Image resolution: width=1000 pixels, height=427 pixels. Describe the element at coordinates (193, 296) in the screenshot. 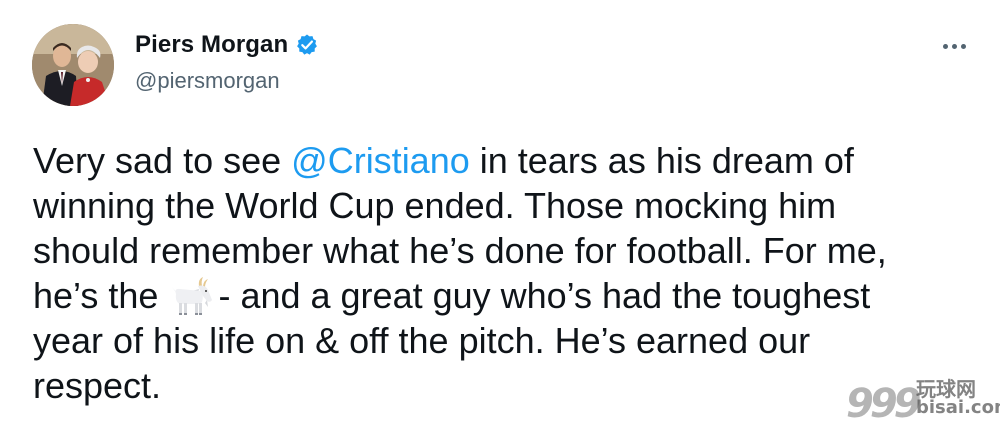

I see `goat-emoji-icon` at that location.